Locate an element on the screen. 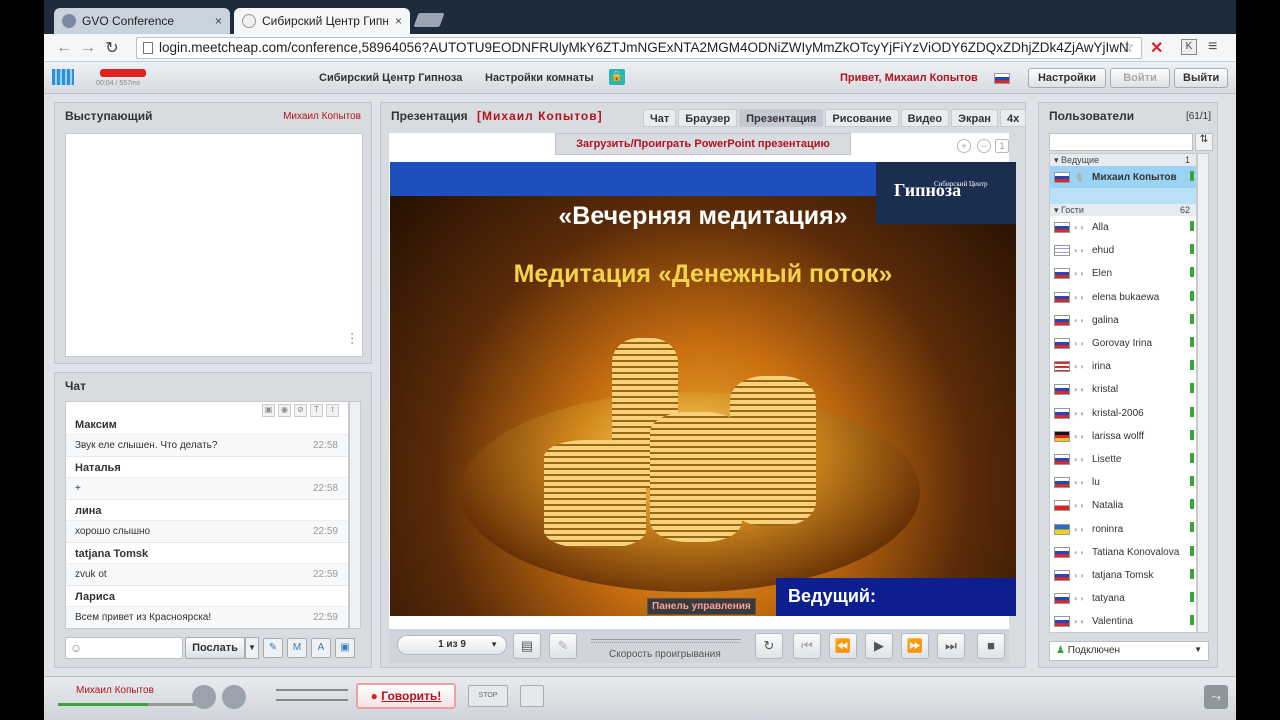 The height and width of the screenshot is (720, 1280). user-row: ◐◑ kristal is located at coordinates (1123, 389).